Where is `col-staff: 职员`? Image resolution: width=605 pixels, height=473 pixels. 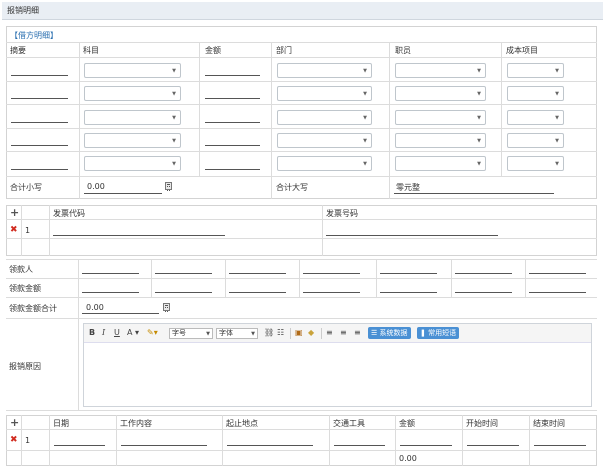
col-staff: 职员 is located at coordinates (403, 50).